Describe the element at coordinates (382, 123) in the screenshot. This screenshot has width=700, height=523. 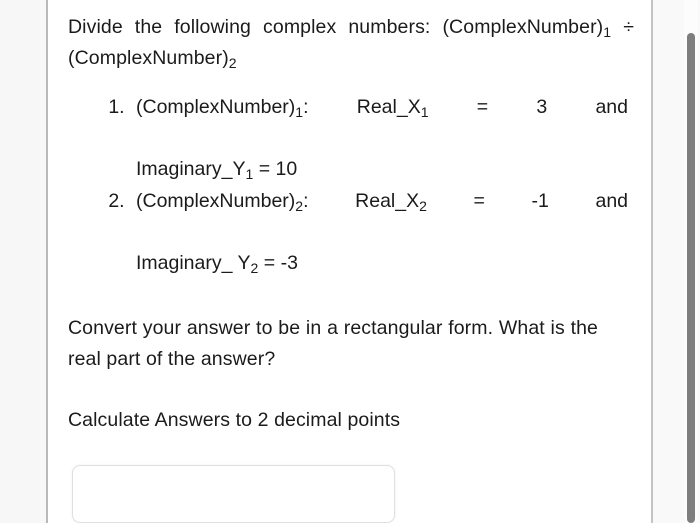
I see `list-item-line-1: (ComplexNumber)1: Real_X1 = 3 and` at that location.